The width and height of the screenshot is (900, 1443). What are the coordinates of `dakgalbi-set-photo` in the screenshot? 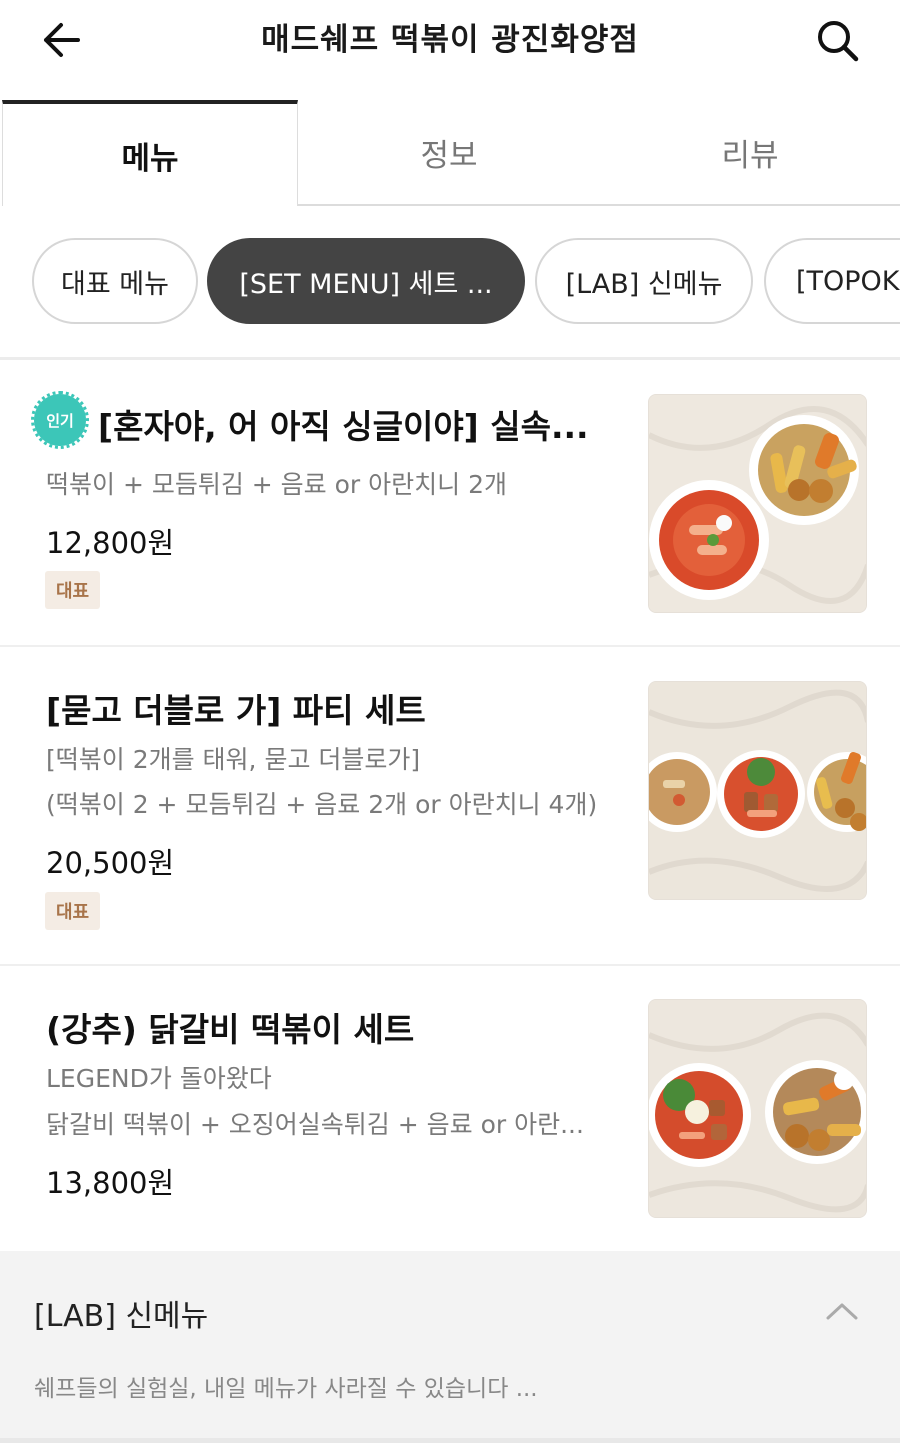 It's located at (757, 1108).